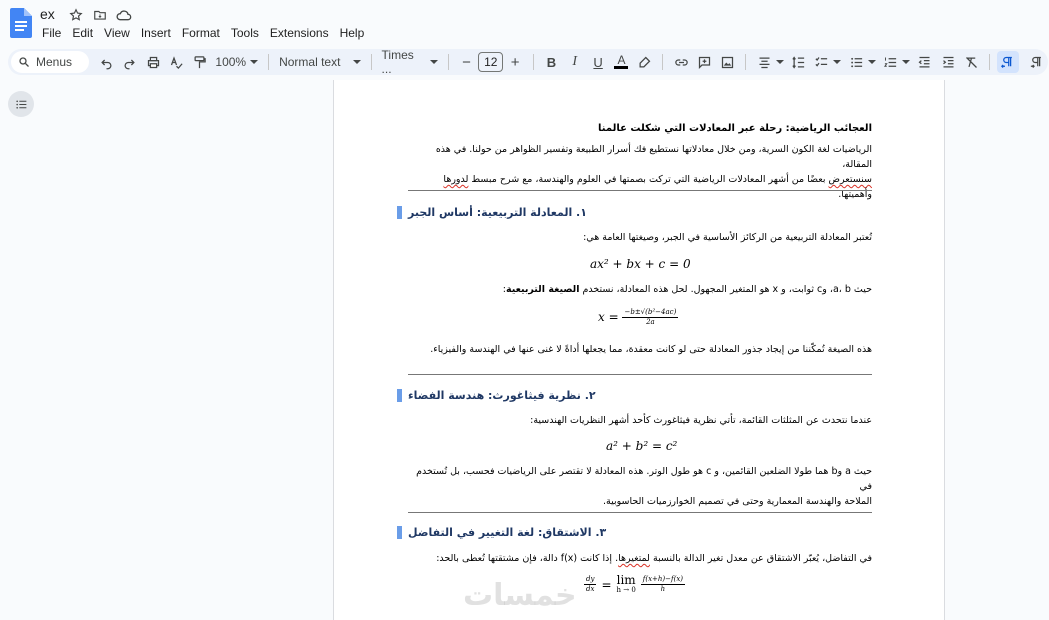 The height and width of the screenshot is (620, 1049). I want to click on undo-icon, so click(106, 64).